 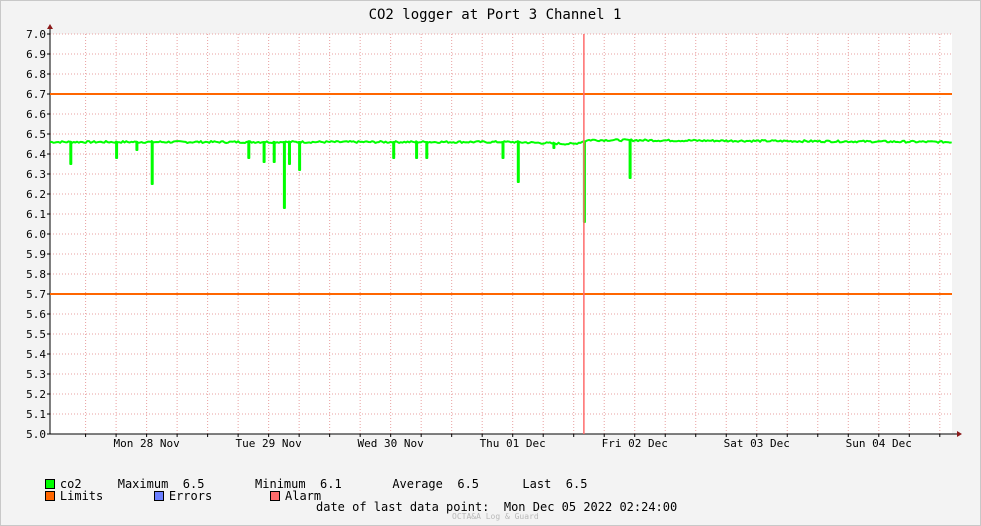 I want to click on y-tick-label: 6.2, so click(x=36, y=194).